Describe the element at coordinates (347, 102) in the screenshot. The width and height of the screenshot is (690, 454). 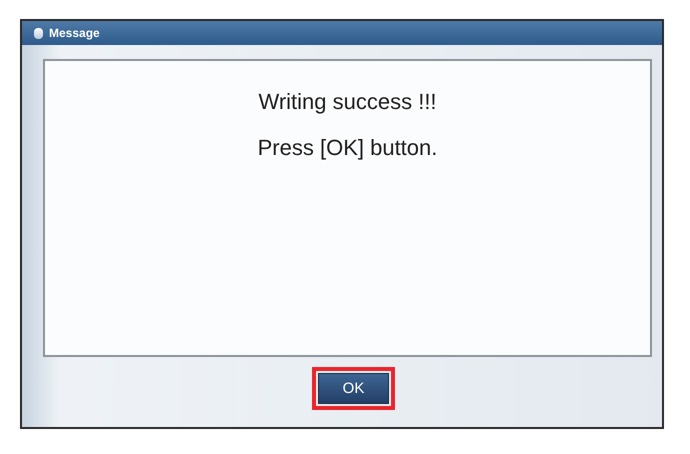
I see `message-text: Writing success !!!` at that location.